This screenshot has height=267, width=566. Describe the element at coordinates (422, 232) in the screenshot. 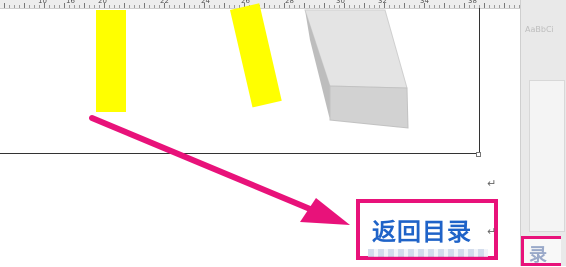

I see `return-to-toc-label: 返回目录` at that location.